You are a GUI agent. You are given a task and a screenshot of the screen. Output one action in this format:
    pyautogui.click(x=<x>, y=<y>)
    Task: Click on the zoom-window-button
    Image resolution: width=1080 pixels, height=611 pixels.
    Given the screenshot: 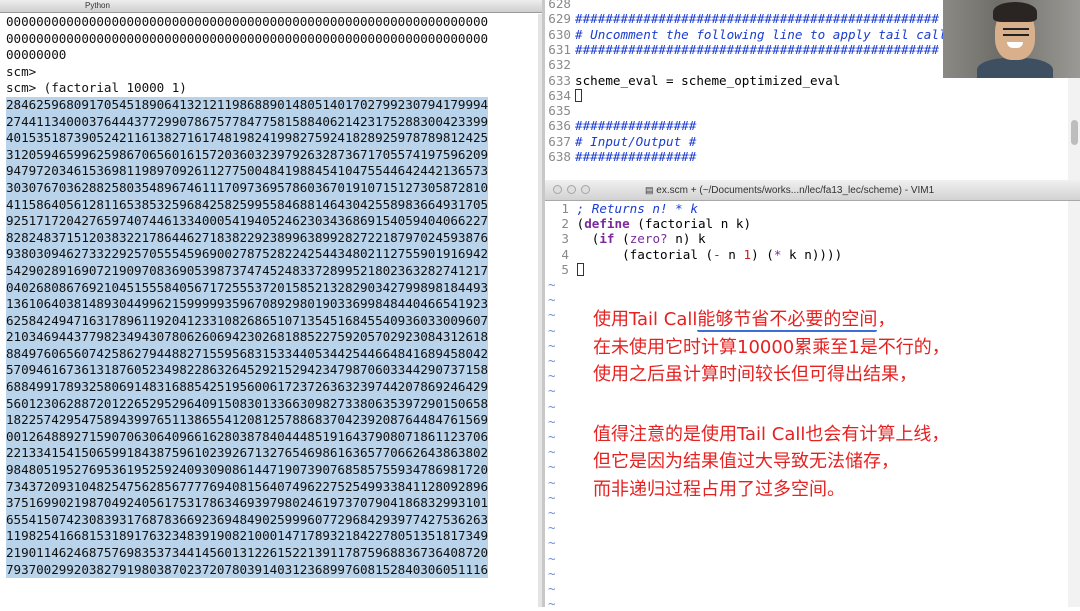 What is the action you would take?
    pyautogui.click(x=585, y=189)
    